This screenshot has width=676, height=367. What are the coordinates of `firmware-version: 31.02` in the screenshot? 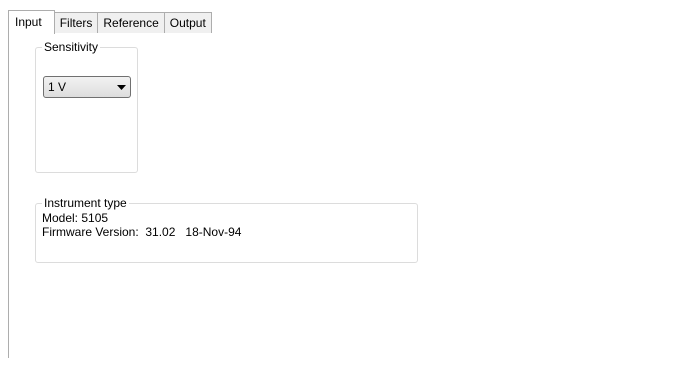 It's located at (160, 232).